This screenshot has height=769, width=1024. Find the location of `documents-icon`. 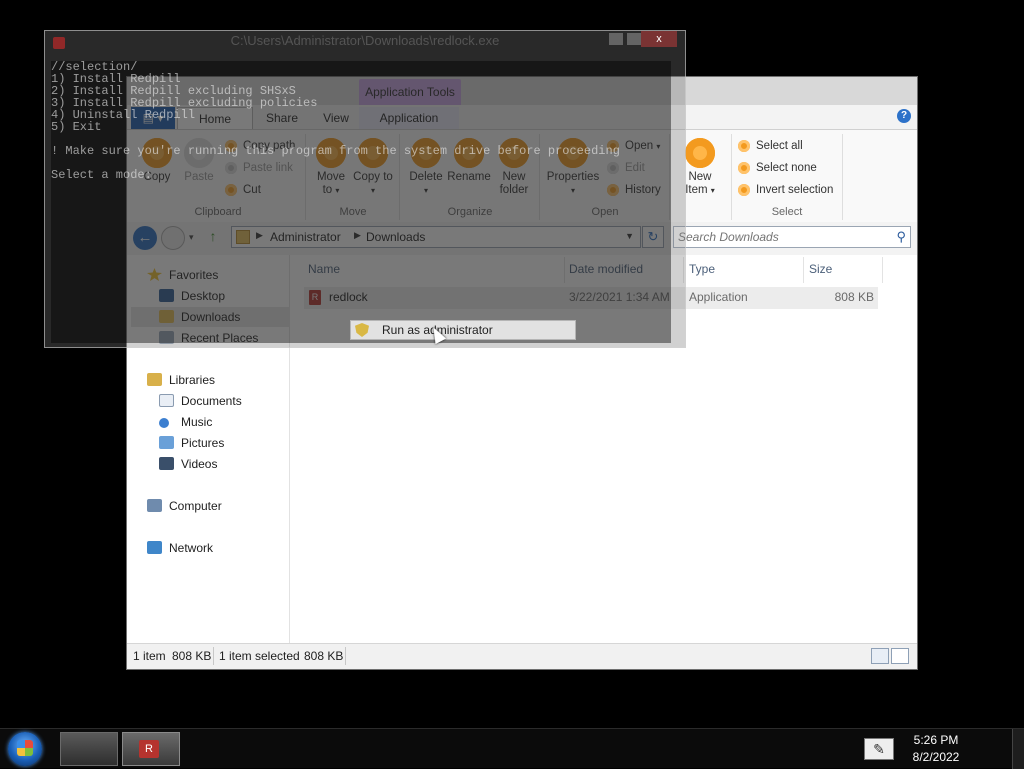

documents-icon is located at coordinates (166, 400).